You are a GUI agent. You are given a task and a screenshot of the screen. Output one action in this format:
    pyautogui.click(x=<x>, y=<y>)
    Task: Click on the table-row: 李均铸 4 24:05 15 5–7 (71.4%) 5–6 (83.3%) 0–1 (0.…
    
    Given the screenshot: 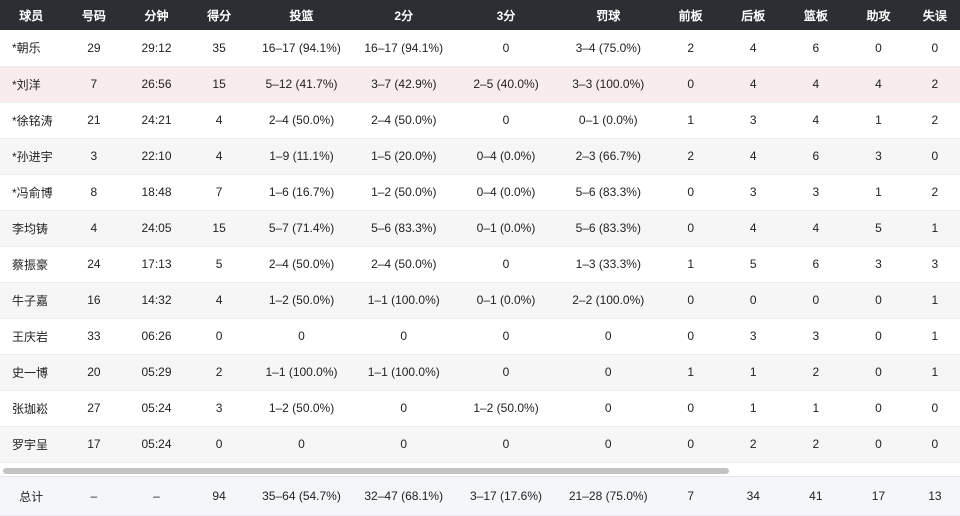 What is the action you would take?
    pyautogui.click(x=480, y=228)
    